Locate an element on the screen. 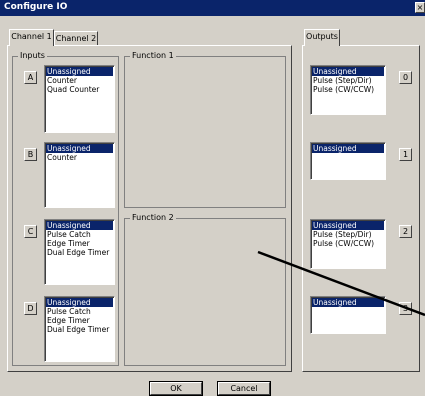 Image resolution: width=425 pixels, height=396 pixels. inputs-label: Inputs is located at coordinates (32, 56).